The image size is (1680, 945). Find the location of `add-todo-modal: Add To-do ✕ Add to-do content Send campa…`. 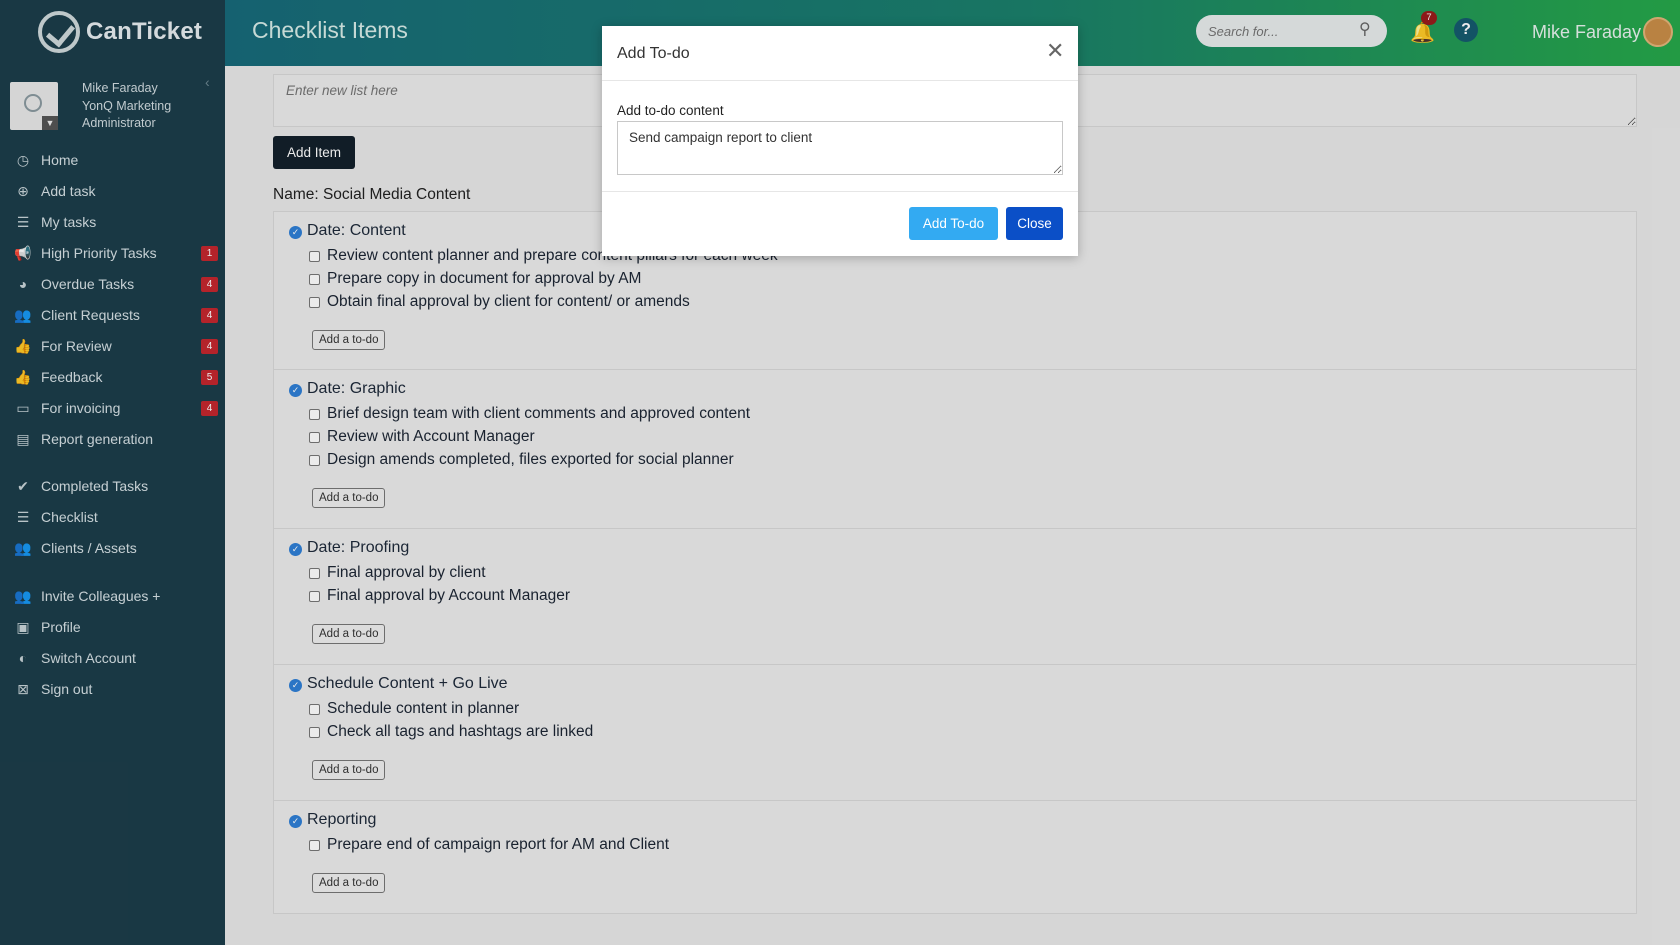

add-todo-modal: Add To-do ✕ Add to-do content Send campa… is located at coordinates (840, 141).